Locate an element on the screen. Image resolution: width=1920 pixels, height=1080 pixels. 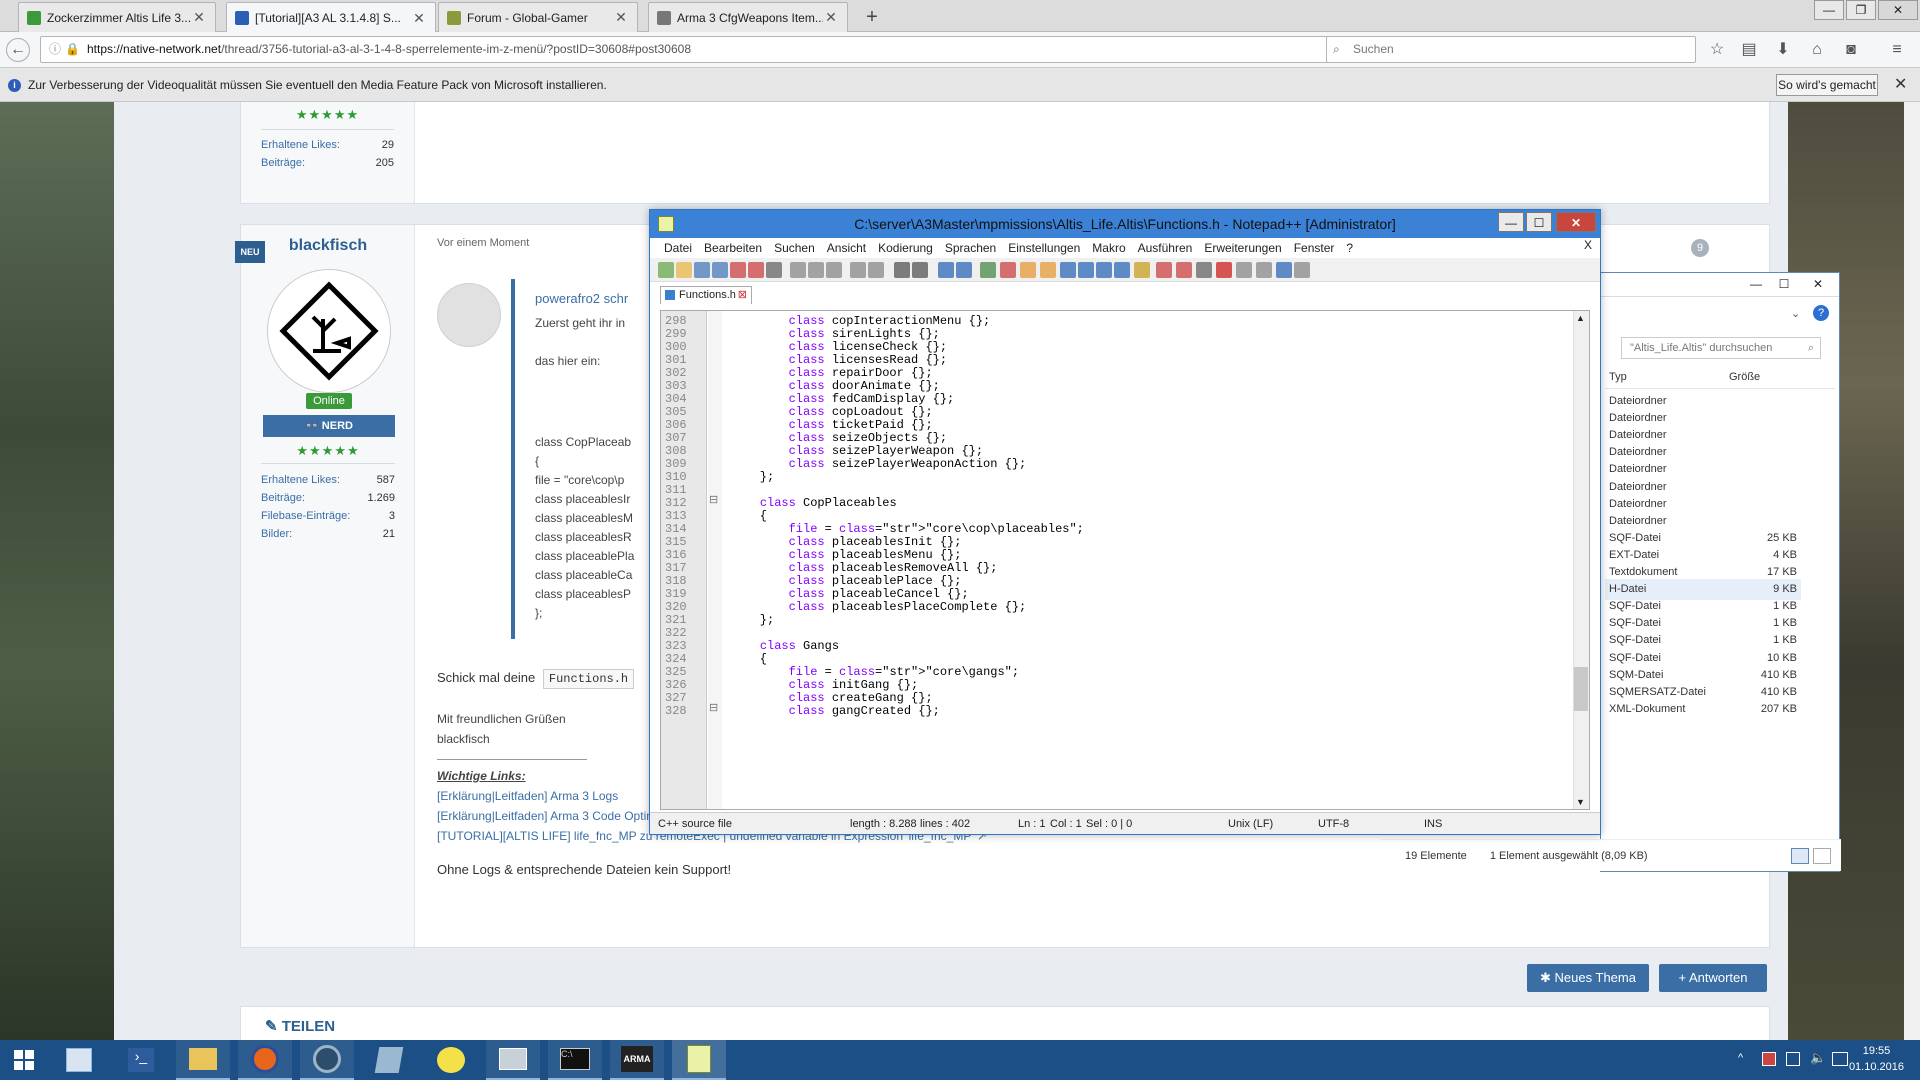
taskbar-teamspeak is located at coordinates (327, 1060).